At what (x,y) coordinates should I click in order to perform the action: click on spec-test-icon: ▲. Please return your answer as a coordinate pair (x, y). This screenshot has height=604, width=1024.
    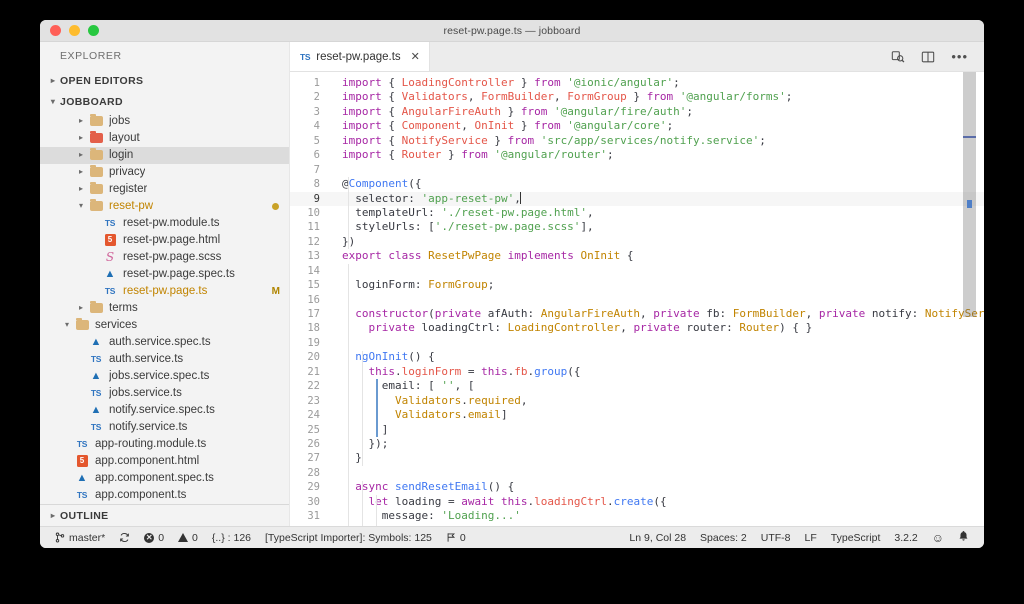
    Looking at the image, I should click on (96, 409).